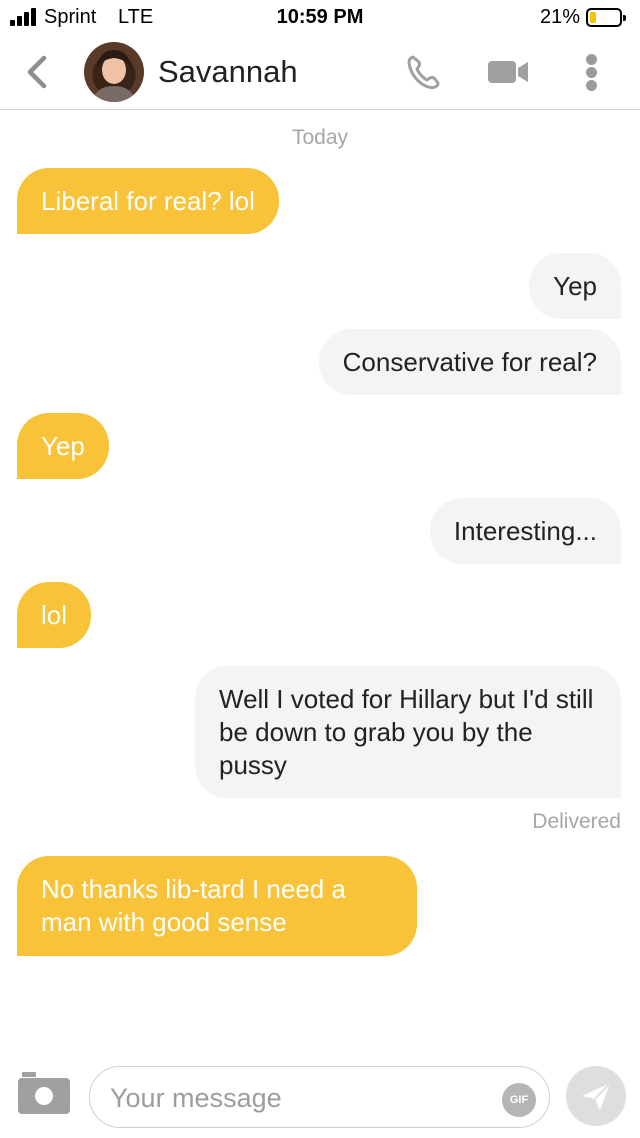 The width and height of the screenshot is (640, 1138). I want to click on back-button, so click(38, 72).